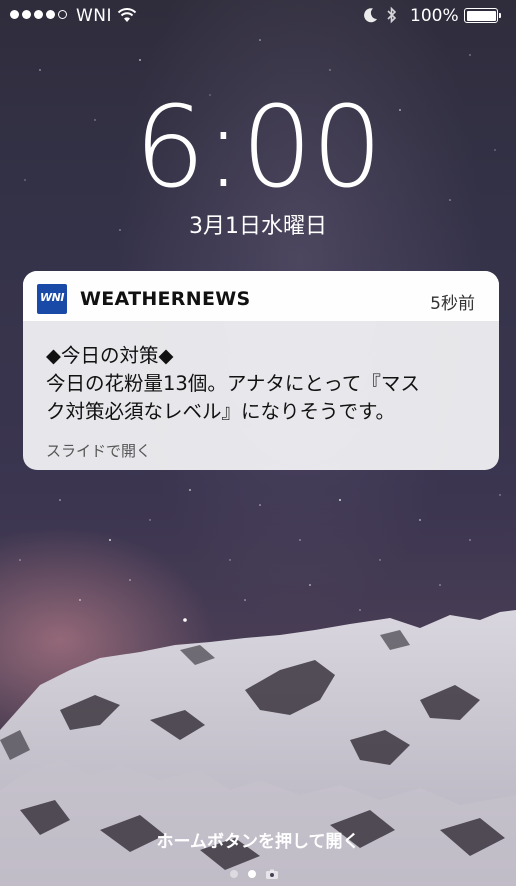 This screenshot has width=516, height=886. I want to click on do-not-disturb-moon-icon, so click(370, 15).